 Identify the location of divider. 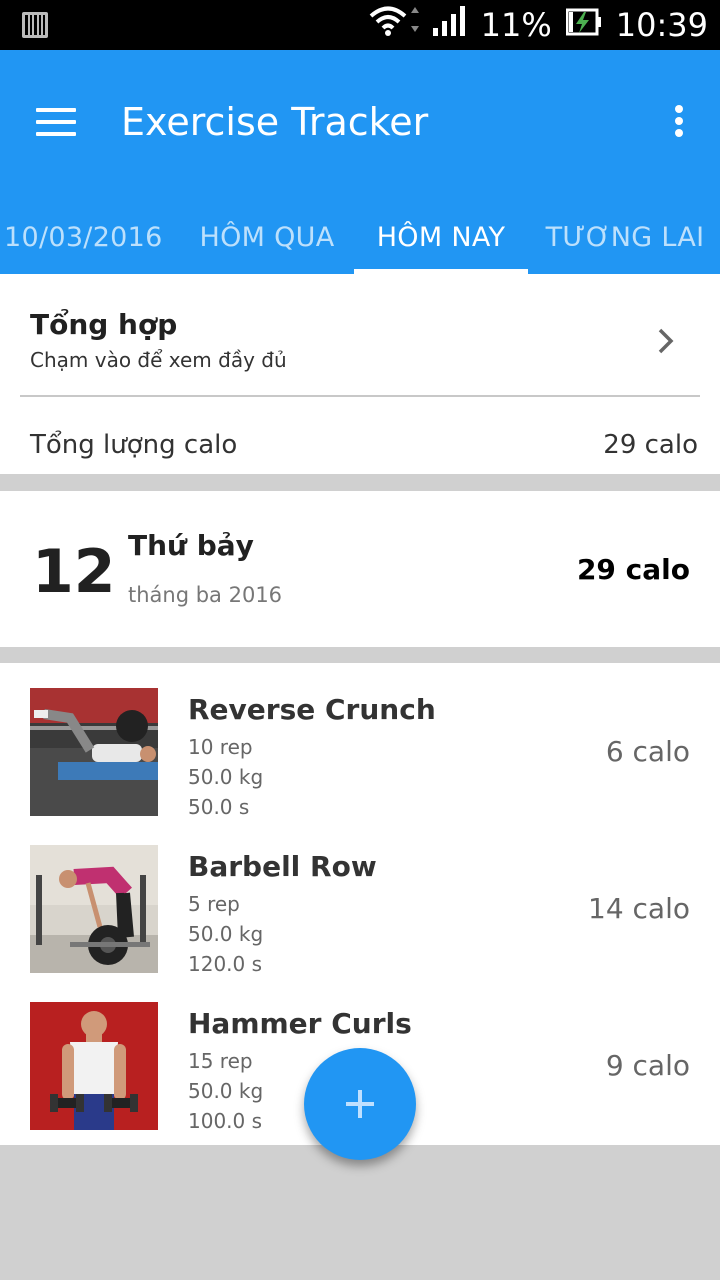
(360, 396).